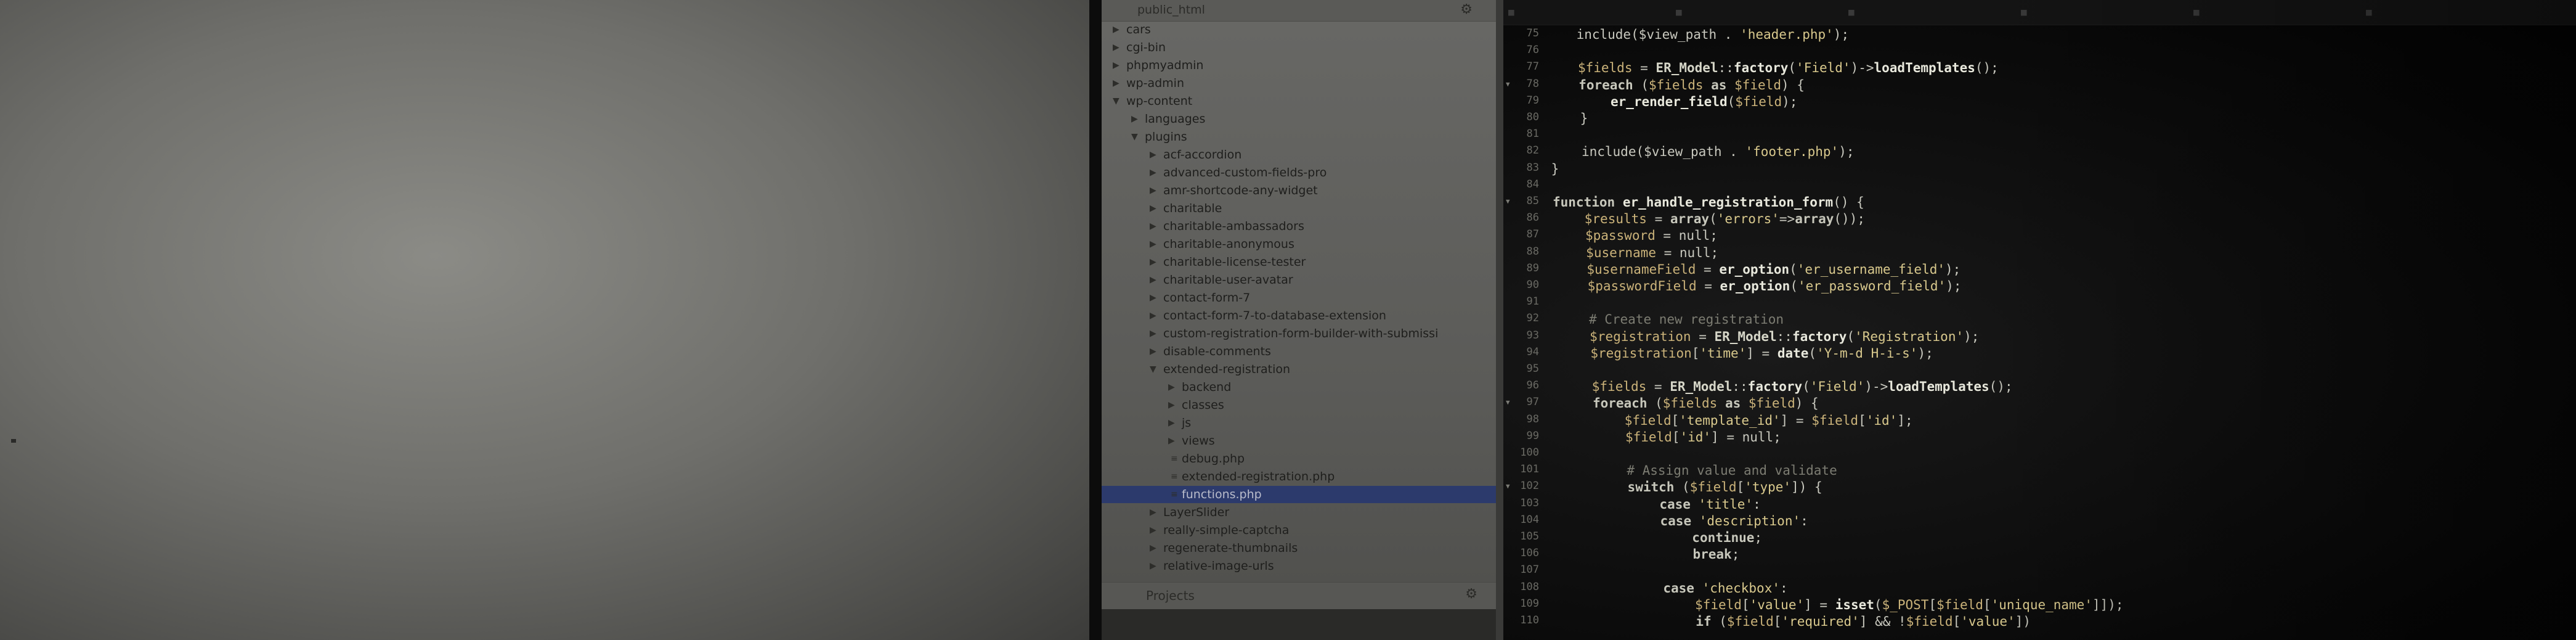 The height and width of the screenshot is (640, 2576). Describe the element at coordinates (1302, 423) in the screenshot. I see `tree-item: ▶ js` at that location.